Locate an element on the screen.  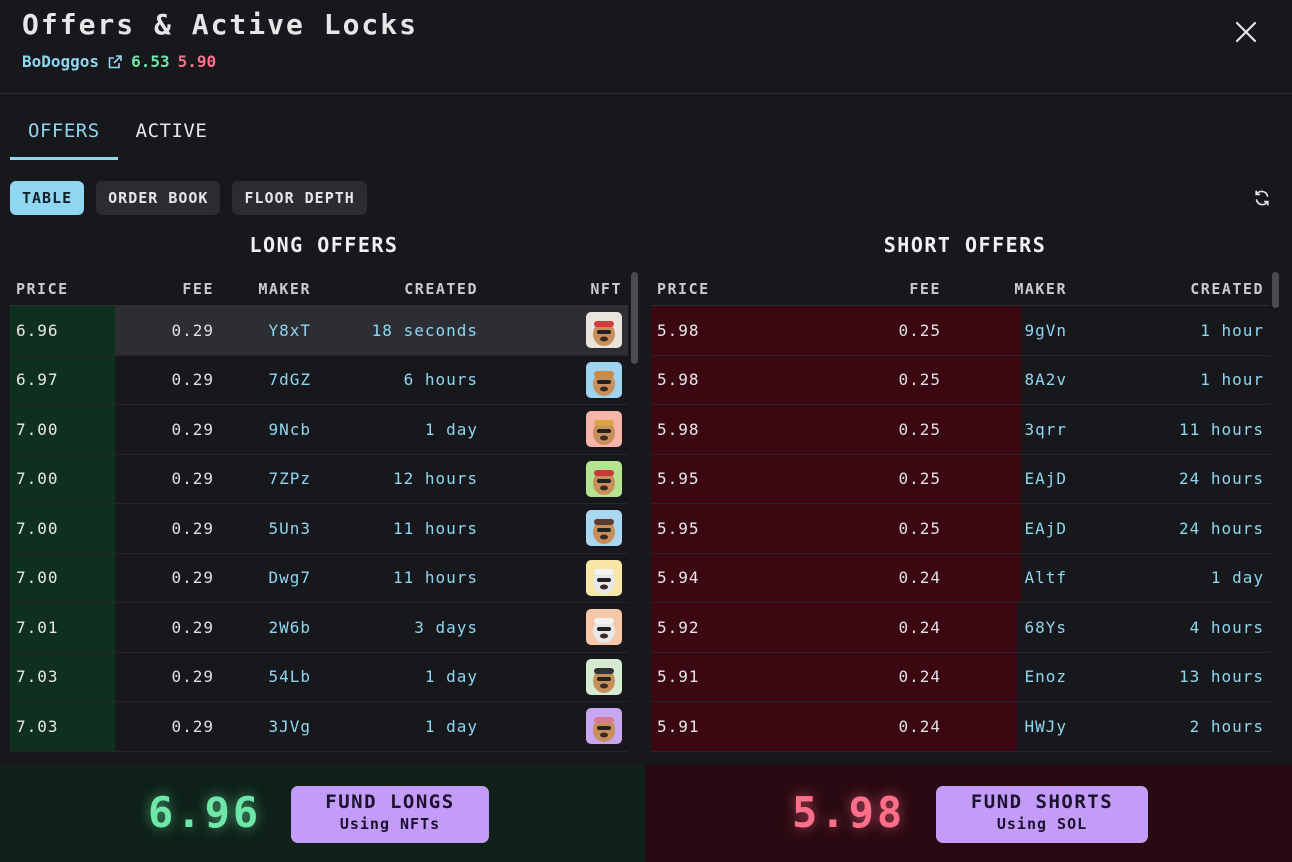
short-offers-header: PRICE FEE MAKER CREATED is located at coordinates (960, 289).